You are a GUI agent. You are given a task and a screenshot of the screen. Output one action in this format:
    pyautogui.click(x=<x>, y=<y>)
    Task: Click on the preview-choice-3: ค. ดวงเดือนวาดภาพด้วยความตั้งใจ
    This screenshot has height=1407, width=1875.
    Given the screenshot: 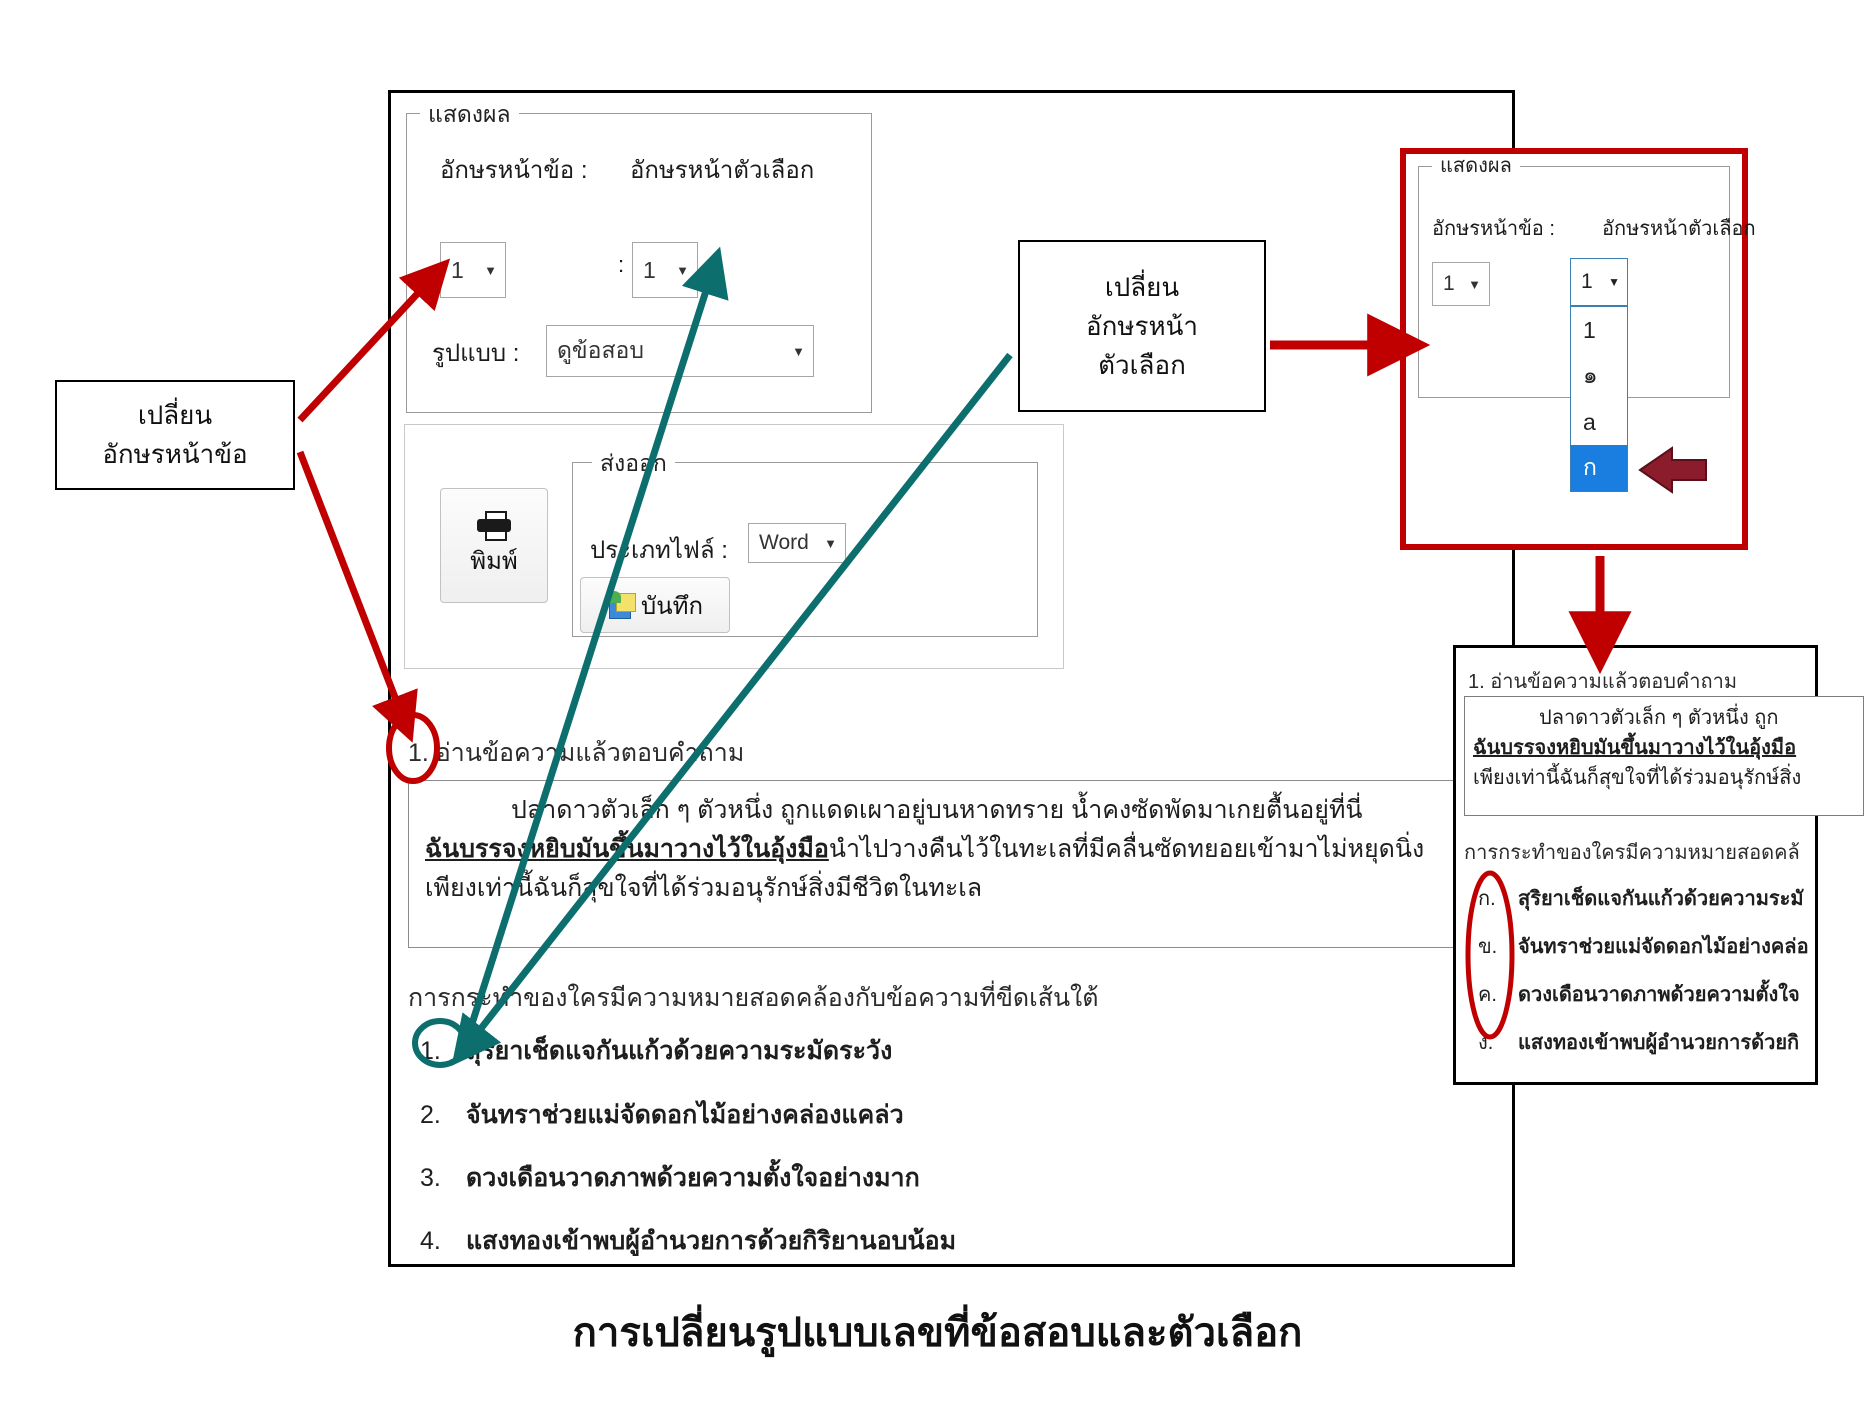 What is the action you would take?
    pyautogui.click(x=1639, y=995)
    